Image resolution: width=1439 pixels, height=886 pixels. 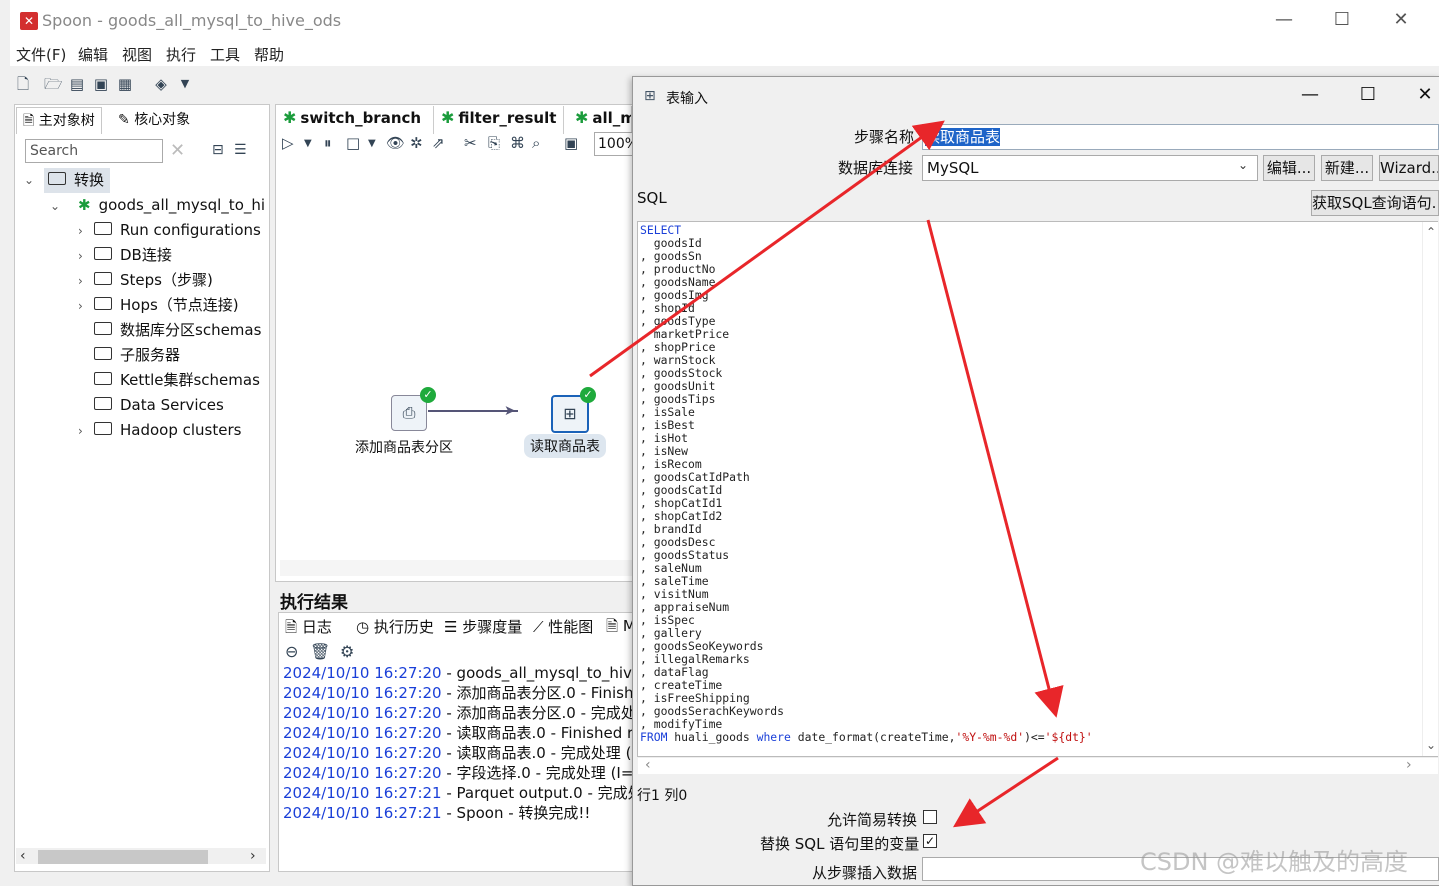 I want to click on tree-root-chevron: ⌄, so click(x=32, y=180).